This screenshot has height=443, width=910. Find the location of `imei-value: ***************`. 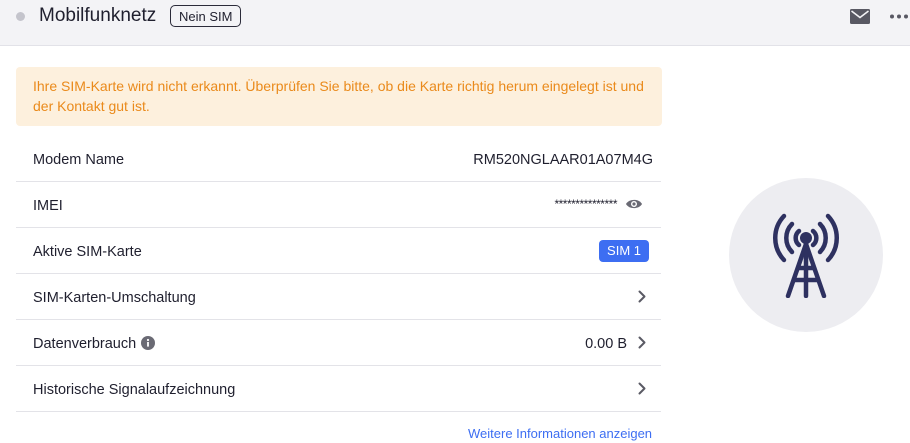

imei-value: *************** is located at coordinates (585, 204).